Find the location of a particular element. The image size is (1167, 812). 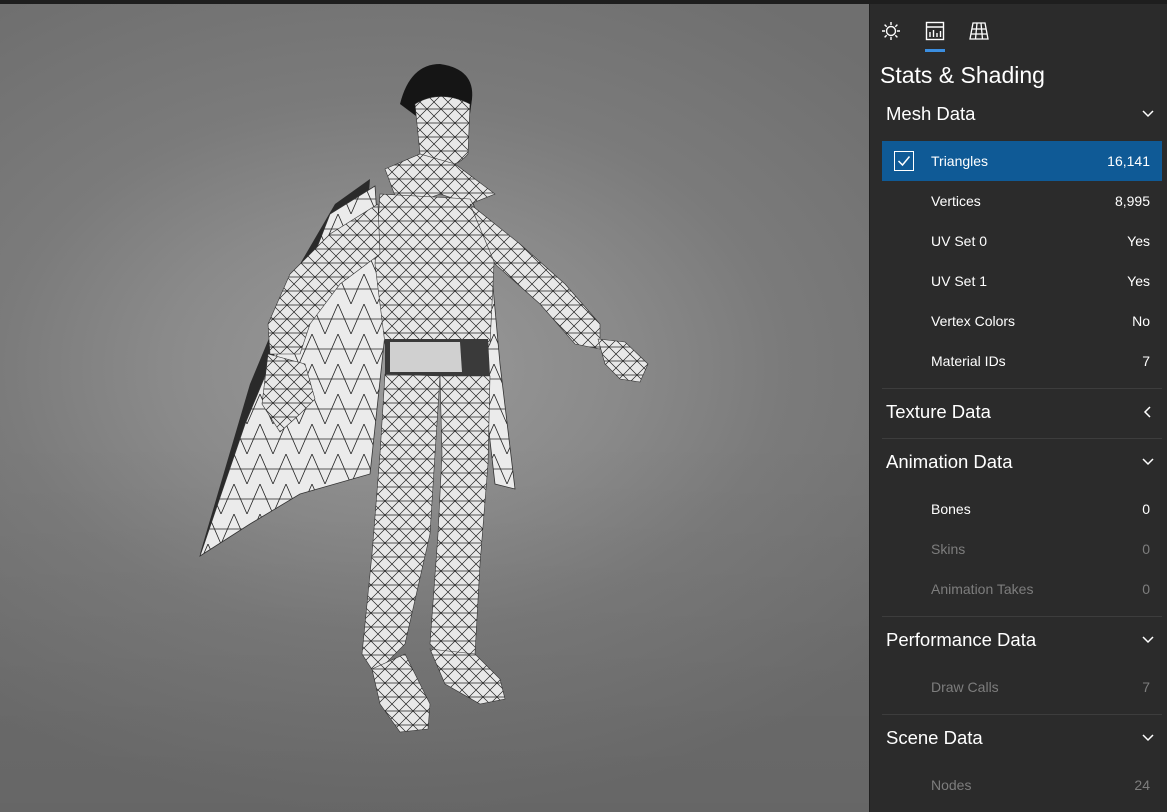

stat-label: Nodes is located at coordinates (951, 785).